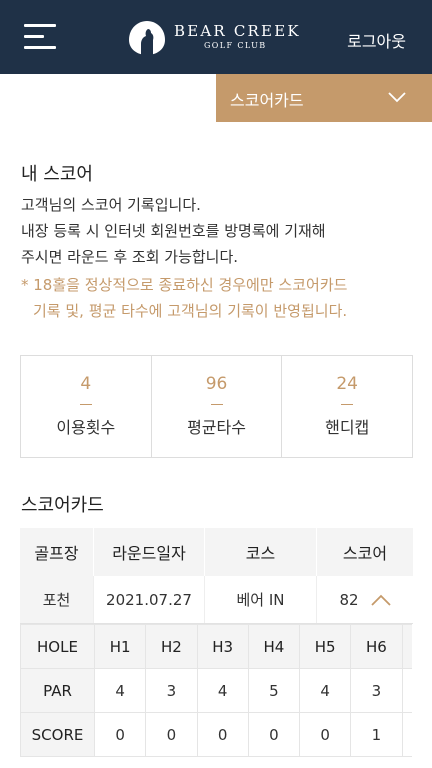 This screenshot has height=768, width=432. Describe the element at coordinates (324, 98) in the screenshot. I see `page-select-dropdown: 스코어카드` at that location.